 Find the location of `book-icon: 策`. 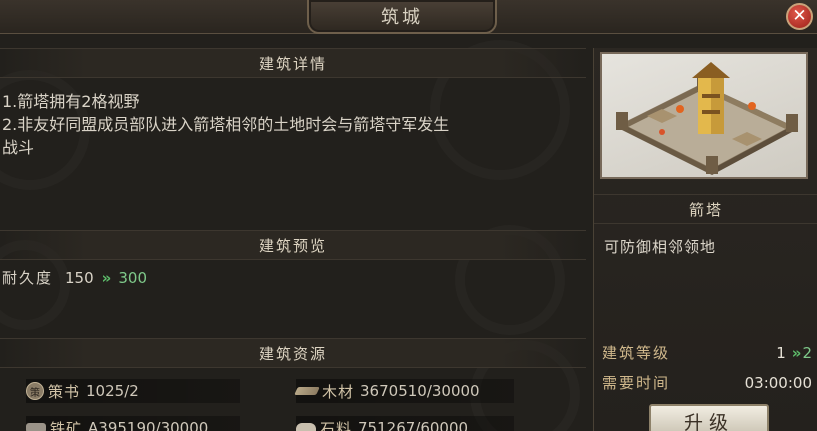

book-icon: 策 is located at coordinates (35, 391).